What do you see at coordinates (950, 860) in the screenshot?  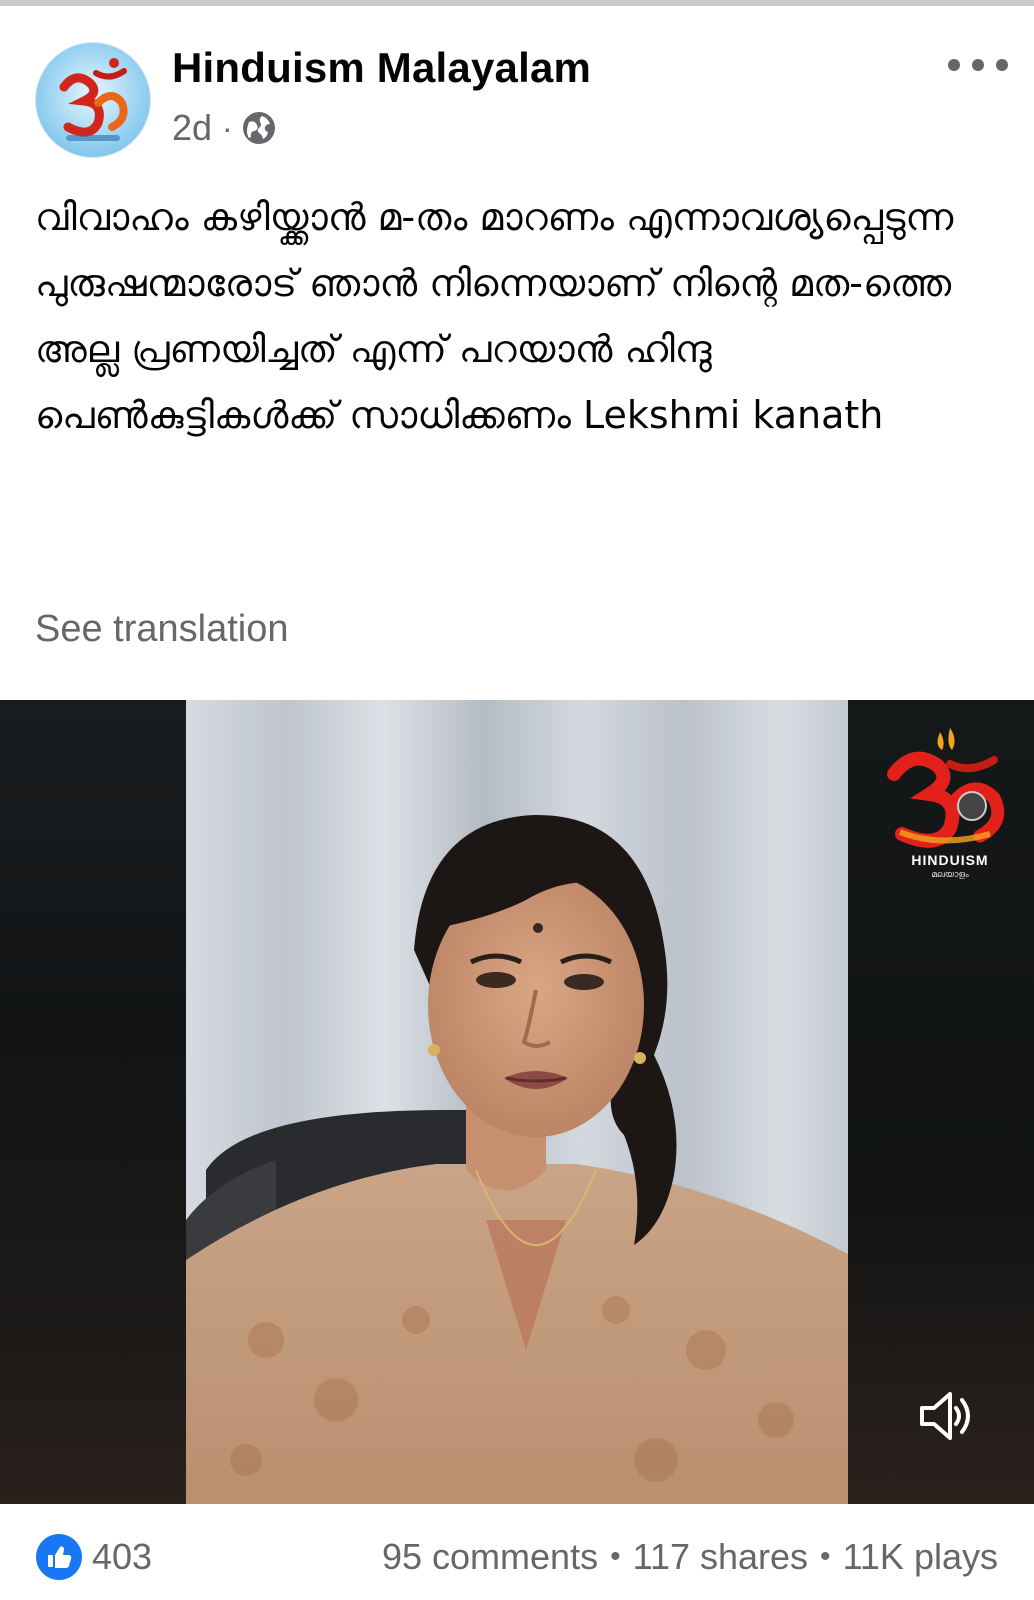 I see `watermark-title: HINDUISM` at bounding box center [950, 860].